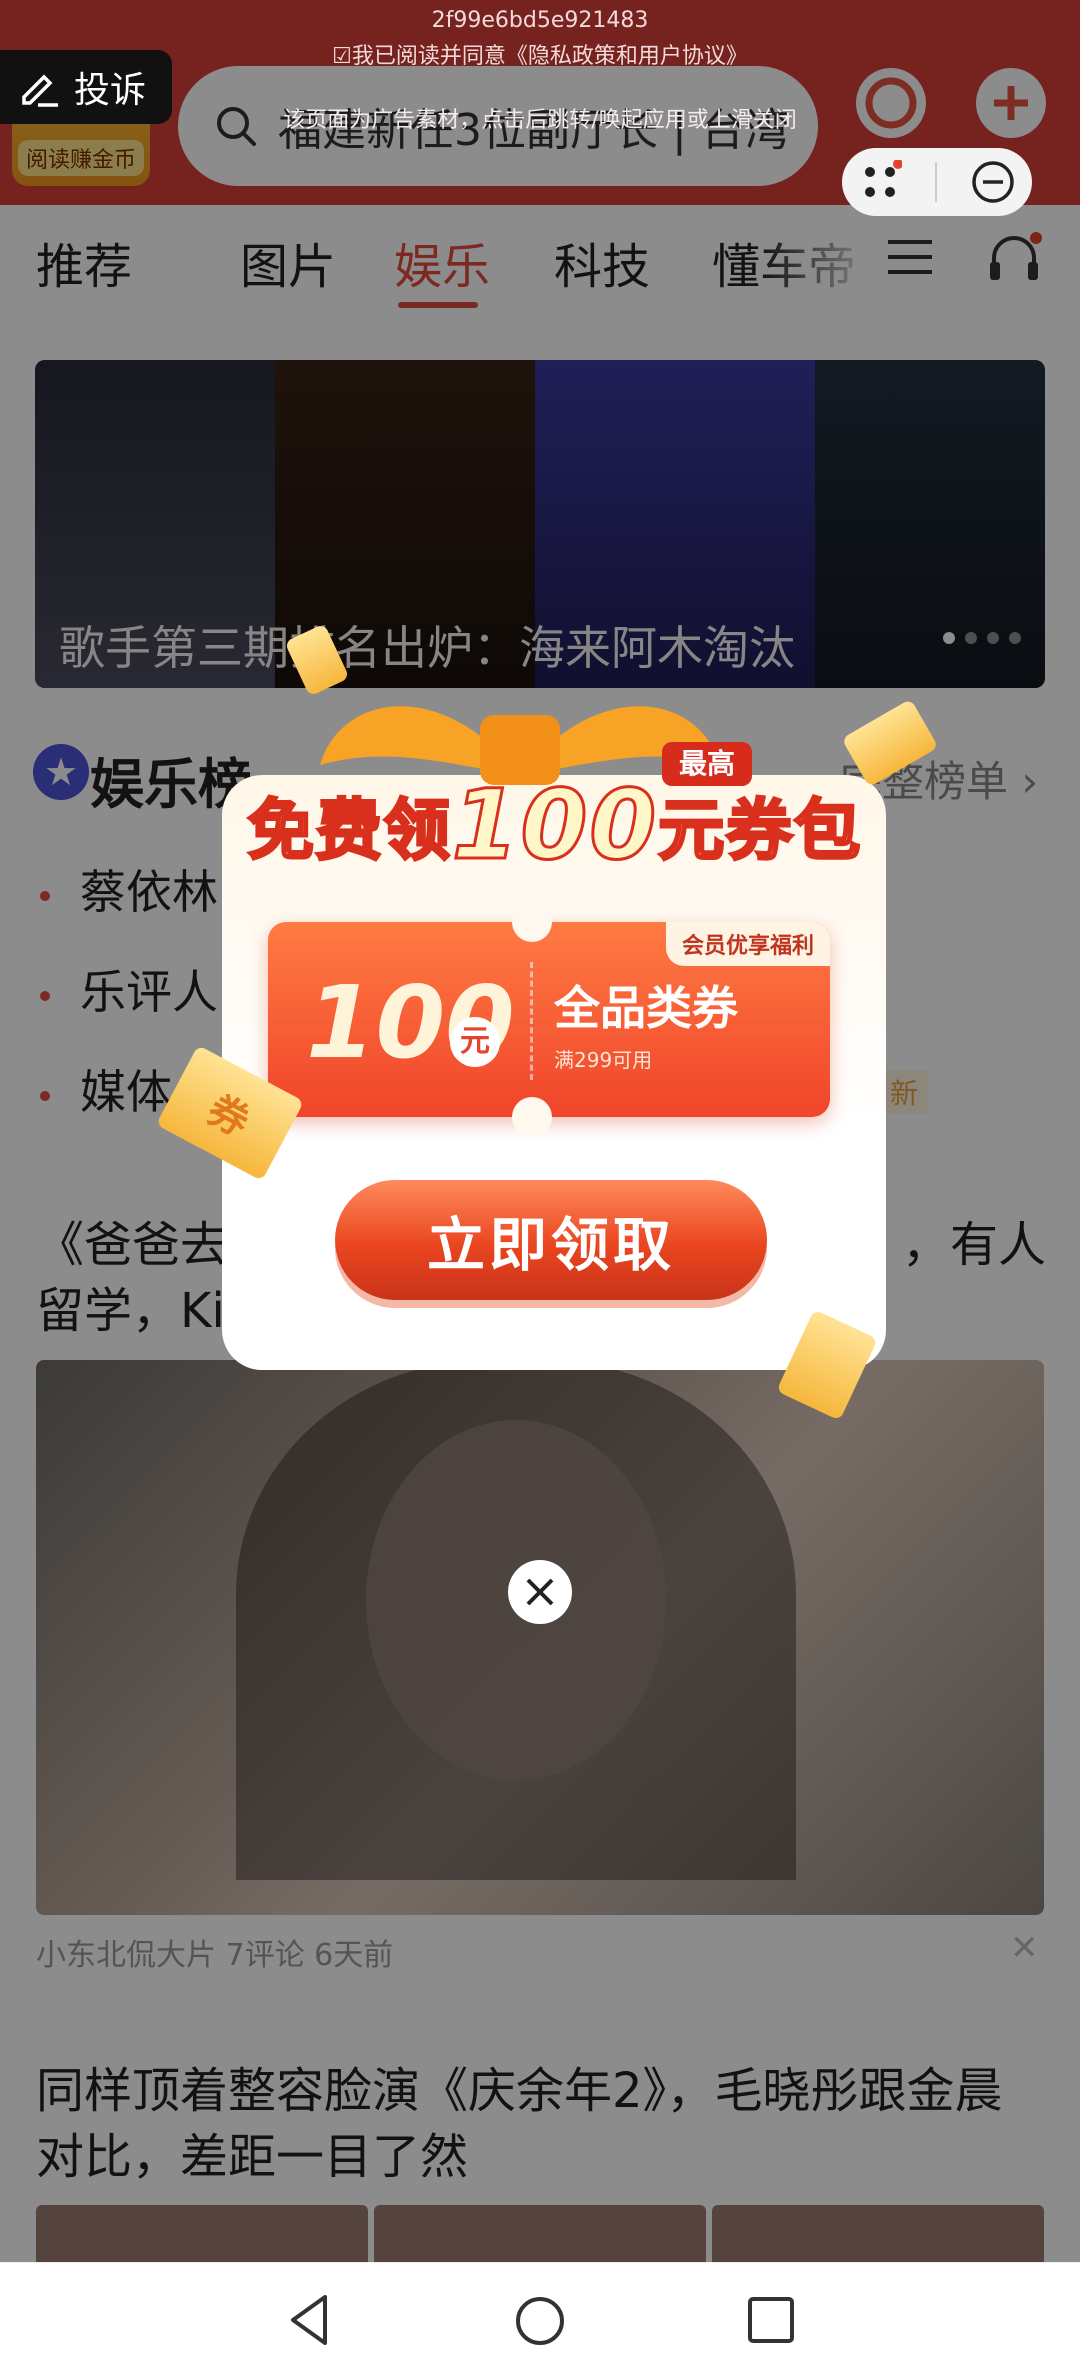 Image resolution: width=1080 pixels, height=2377 pixels. Describe the element at coordinates (771, 2320) in the screenshot. I see `recents-icon` at that location.